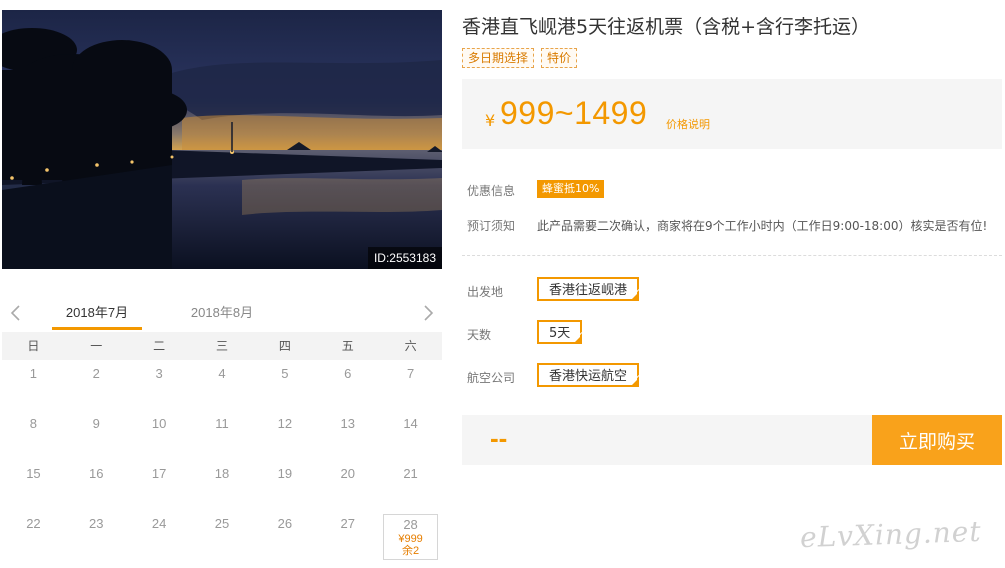 The image size is (1005, 568). What do you see at coordinates (96, 523) in the screenshot?
I see `calendar-day: 23` at bounding box center [96, 523].